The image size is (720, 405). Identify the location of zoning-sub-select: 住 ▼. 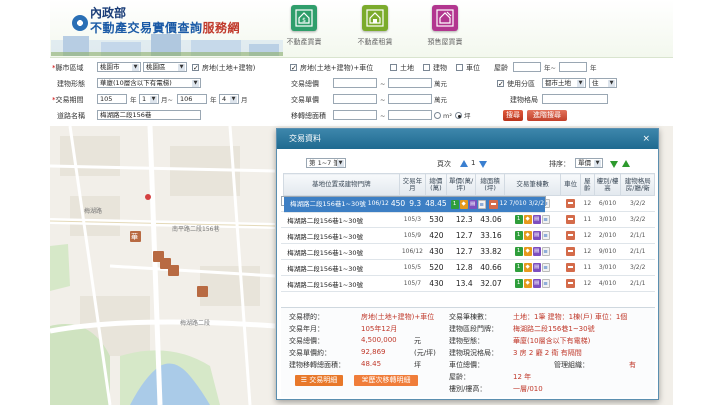
(603, 83).